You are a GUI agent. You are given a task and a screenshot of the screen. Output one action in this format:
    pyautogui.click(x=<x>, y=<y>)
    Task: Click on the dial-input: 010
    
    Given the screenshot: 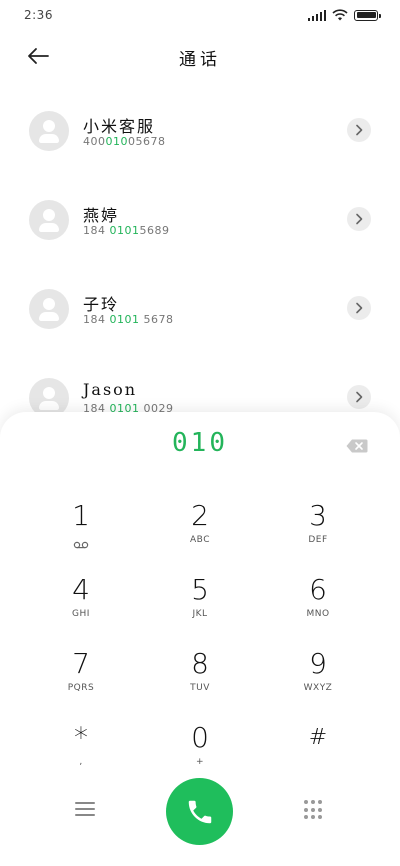 What is the action you would take?
    pyautogui.click(x=200, y=443)
    